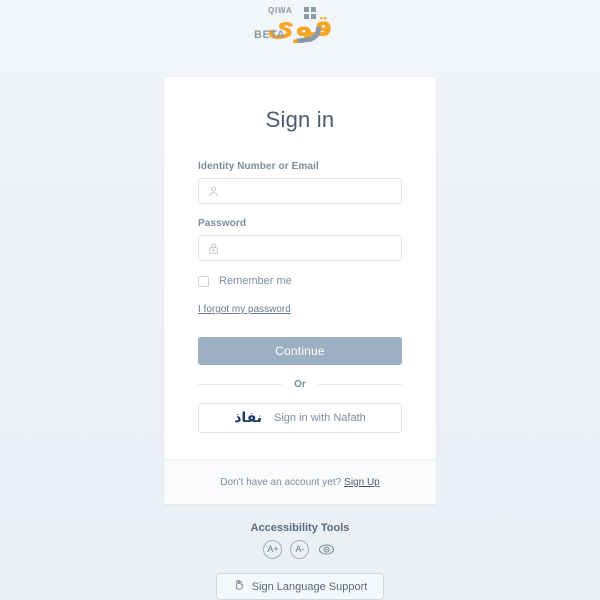 The height and width of the screenshot is (600, 600). I want to click on password-input-wrapper, so click(300, 248).